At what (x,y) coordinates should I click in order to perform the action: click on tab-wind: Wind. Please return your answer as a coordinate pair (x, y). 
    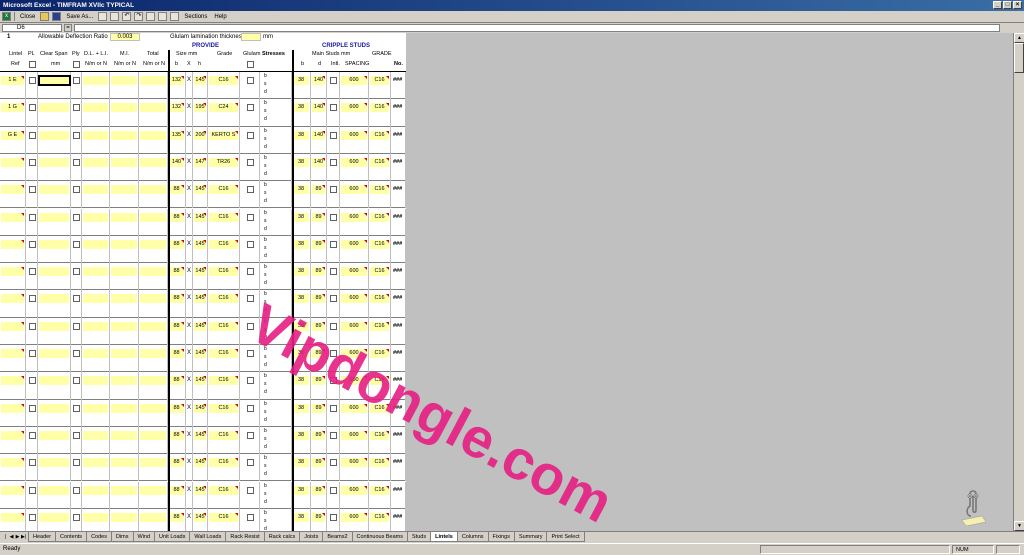
    Looking at the image, I should click on (144, 537).